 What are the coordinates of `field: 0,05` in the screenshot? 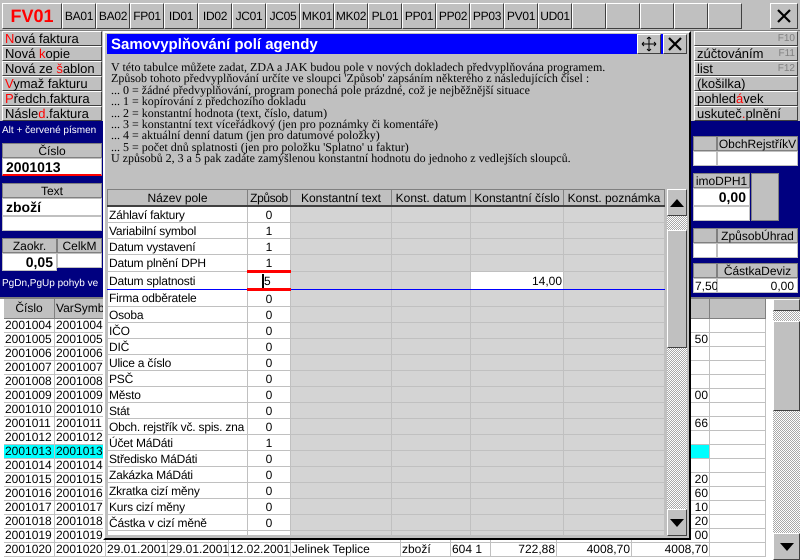 It's located at (29, 262).